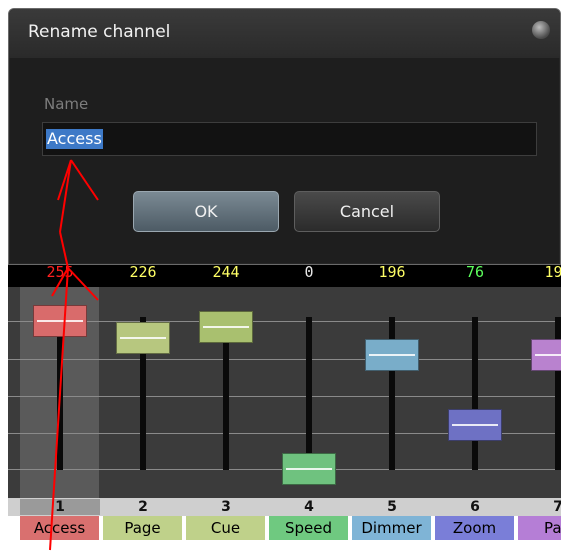 The width and height of the screenshot is (561, 554). I want to click on arrow-shaft-top, so click(65, 196).